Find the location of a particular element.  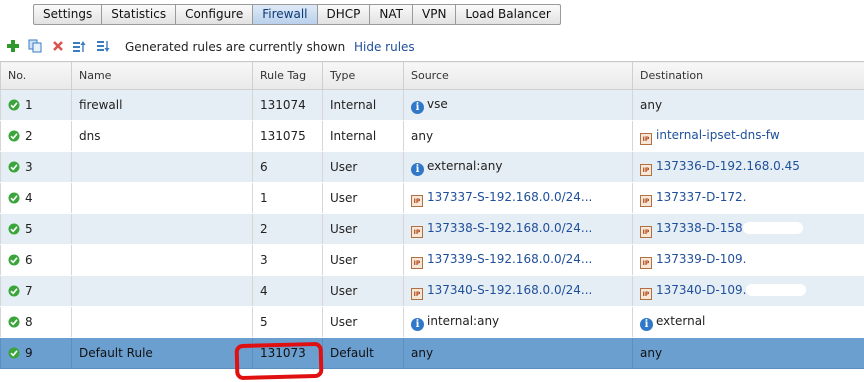

delete-icon is located at coordinates (58, 46).